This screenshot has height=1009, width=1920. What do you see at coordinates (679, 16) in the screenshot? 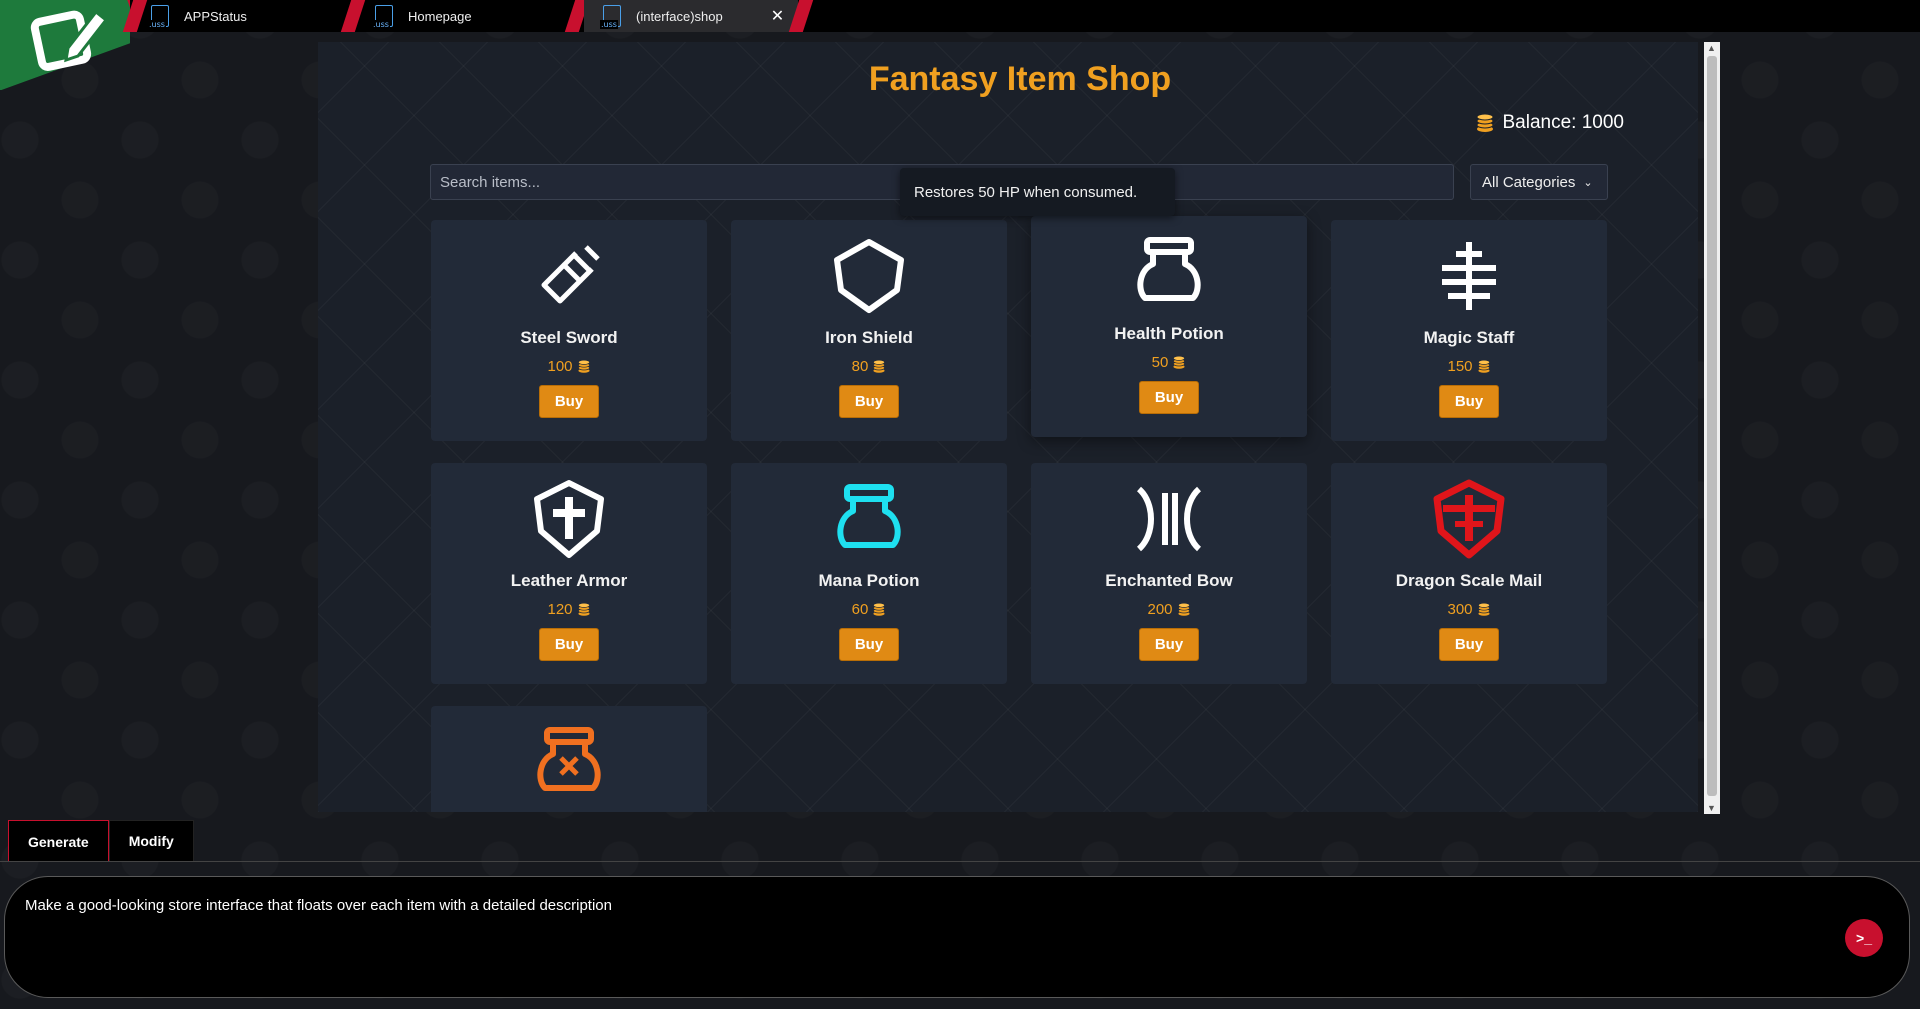
I see `tab-label: (interface)shop` at bounding box center [679, 16].